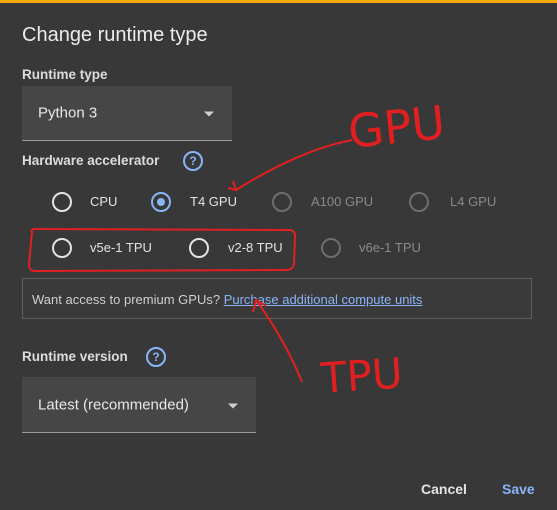 This screenshot has height=510, width=557. What do you see at coordinates (162, 250) in the screenshot?
I see `tpu-highlight-box` at bounding box center [162, 250].